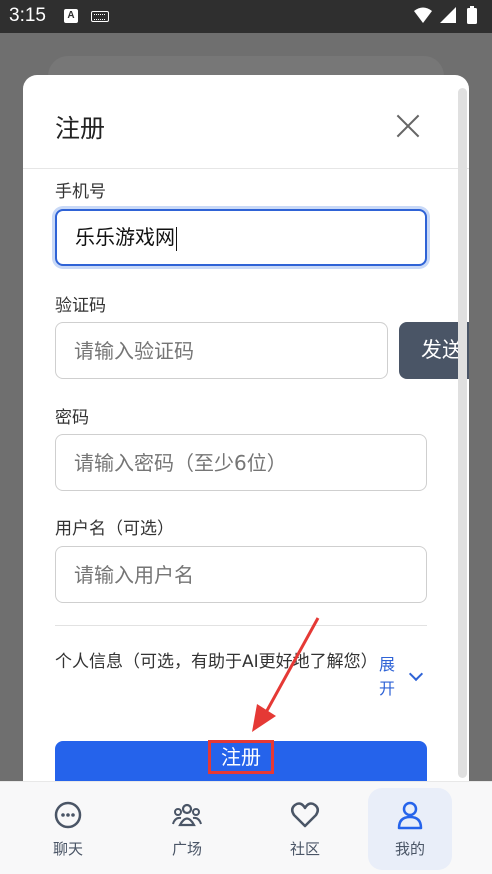  I want to click on register-button-label: 注册, so click(241, 757).